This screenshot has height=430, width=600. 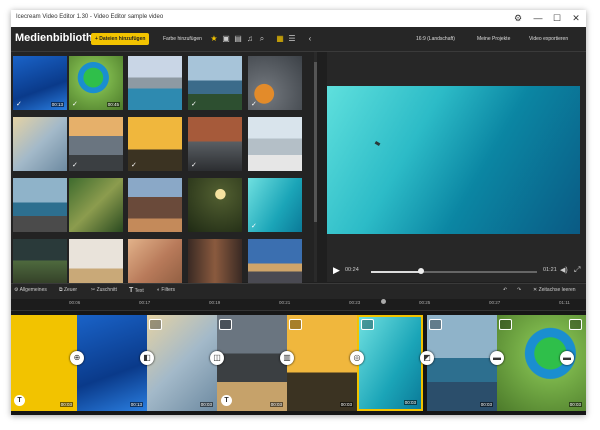 I want to click on volume-icon: ◀), so click(x=564, y=270).